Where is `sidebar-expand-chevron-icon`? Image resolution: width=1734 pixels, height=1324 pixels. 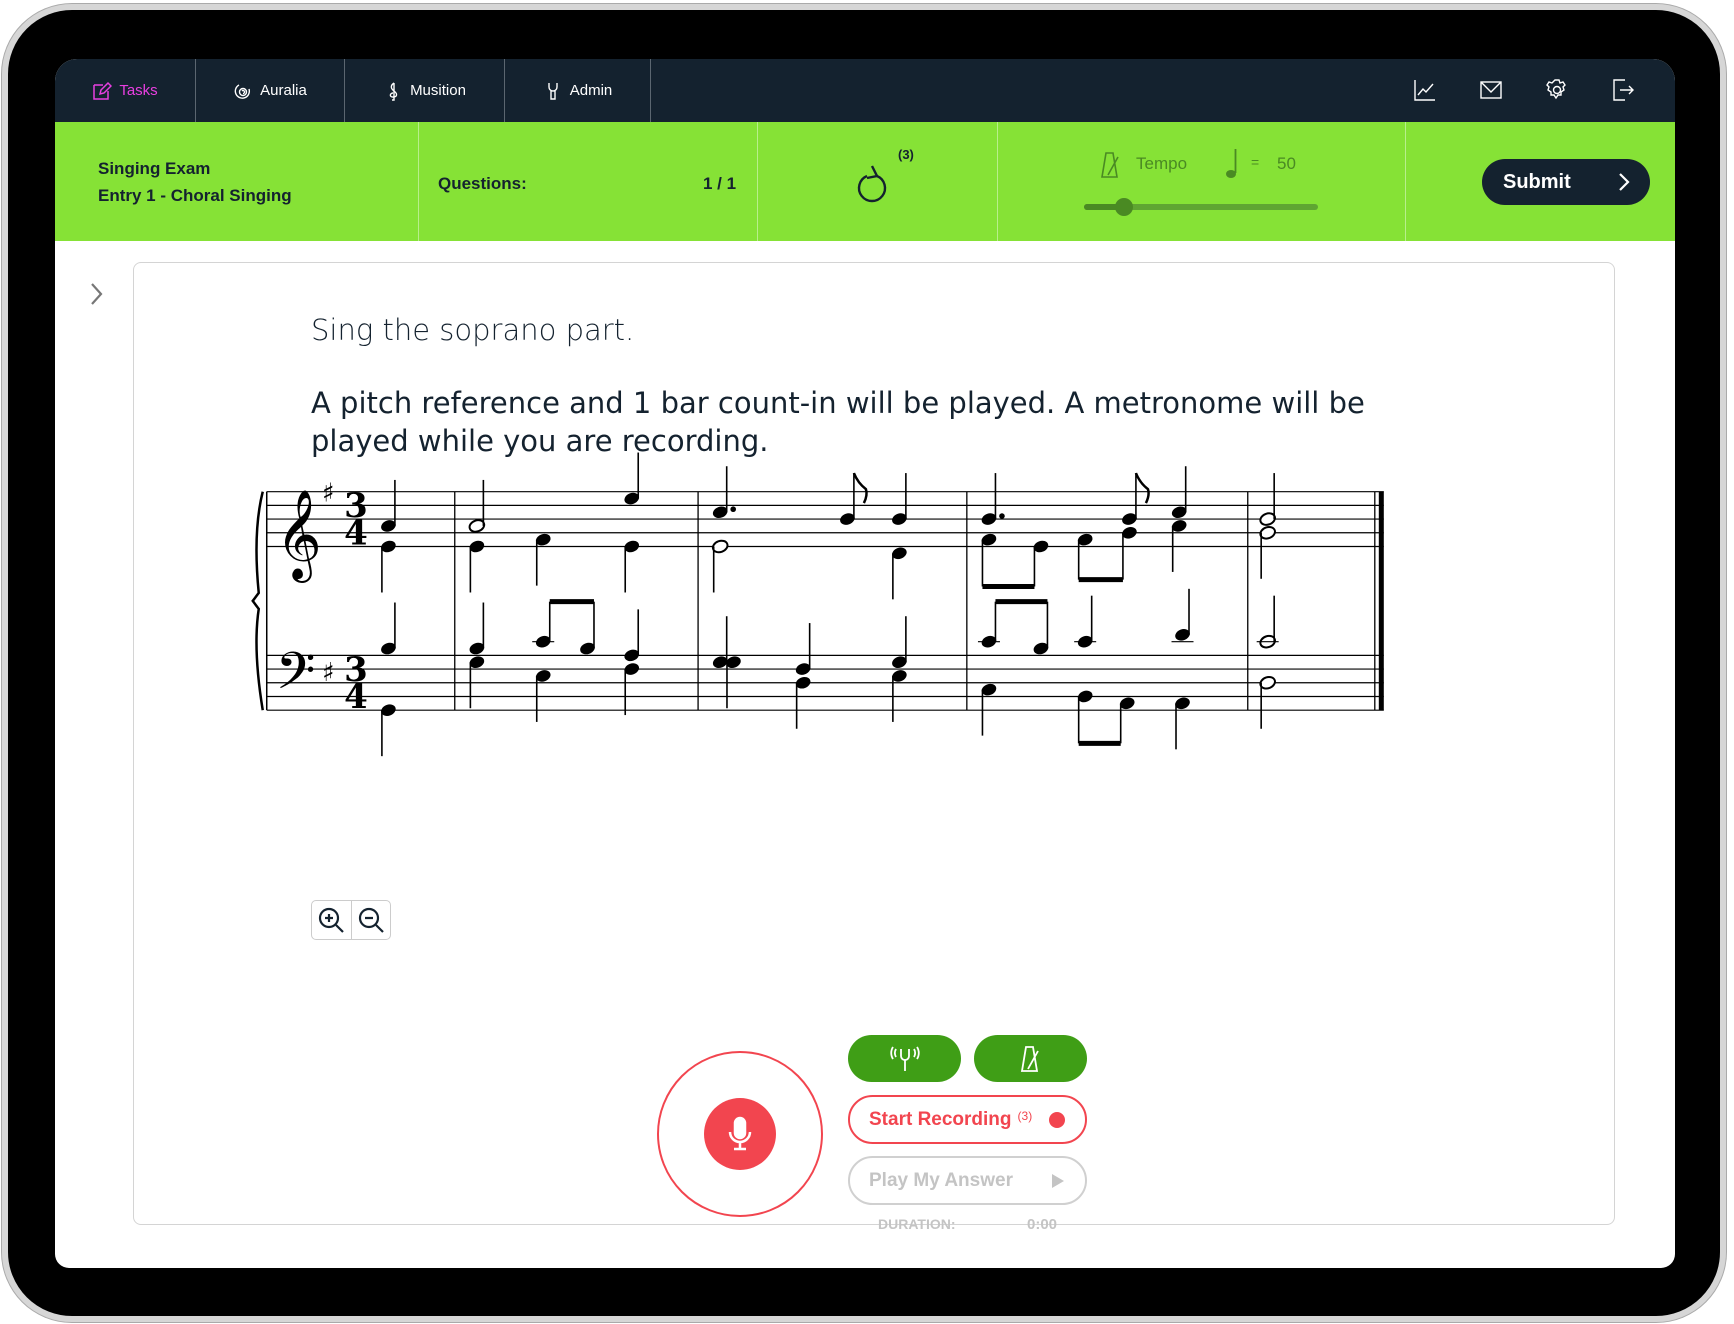 sidebar-expand-chevron-icon is located at coordinates (97, 294).